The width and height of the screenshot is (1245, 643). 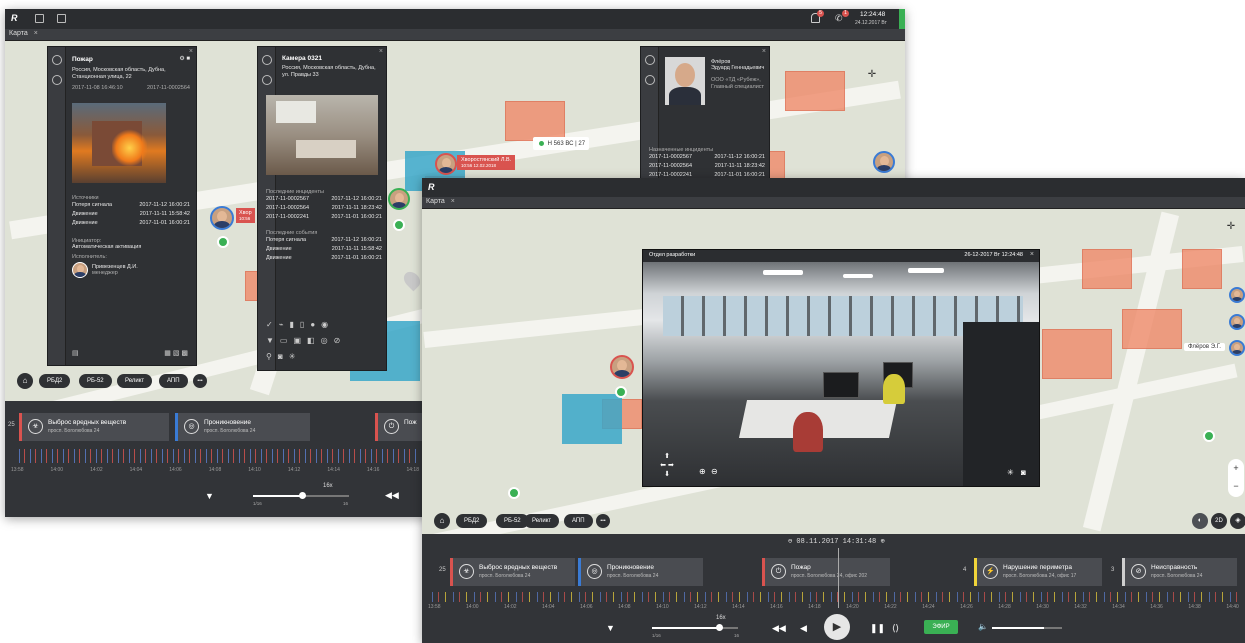 What do you see at coordinates (95, 381) in the screenshot?
I see `layer-pill: РБ-52` at bounding box center [95, 381].